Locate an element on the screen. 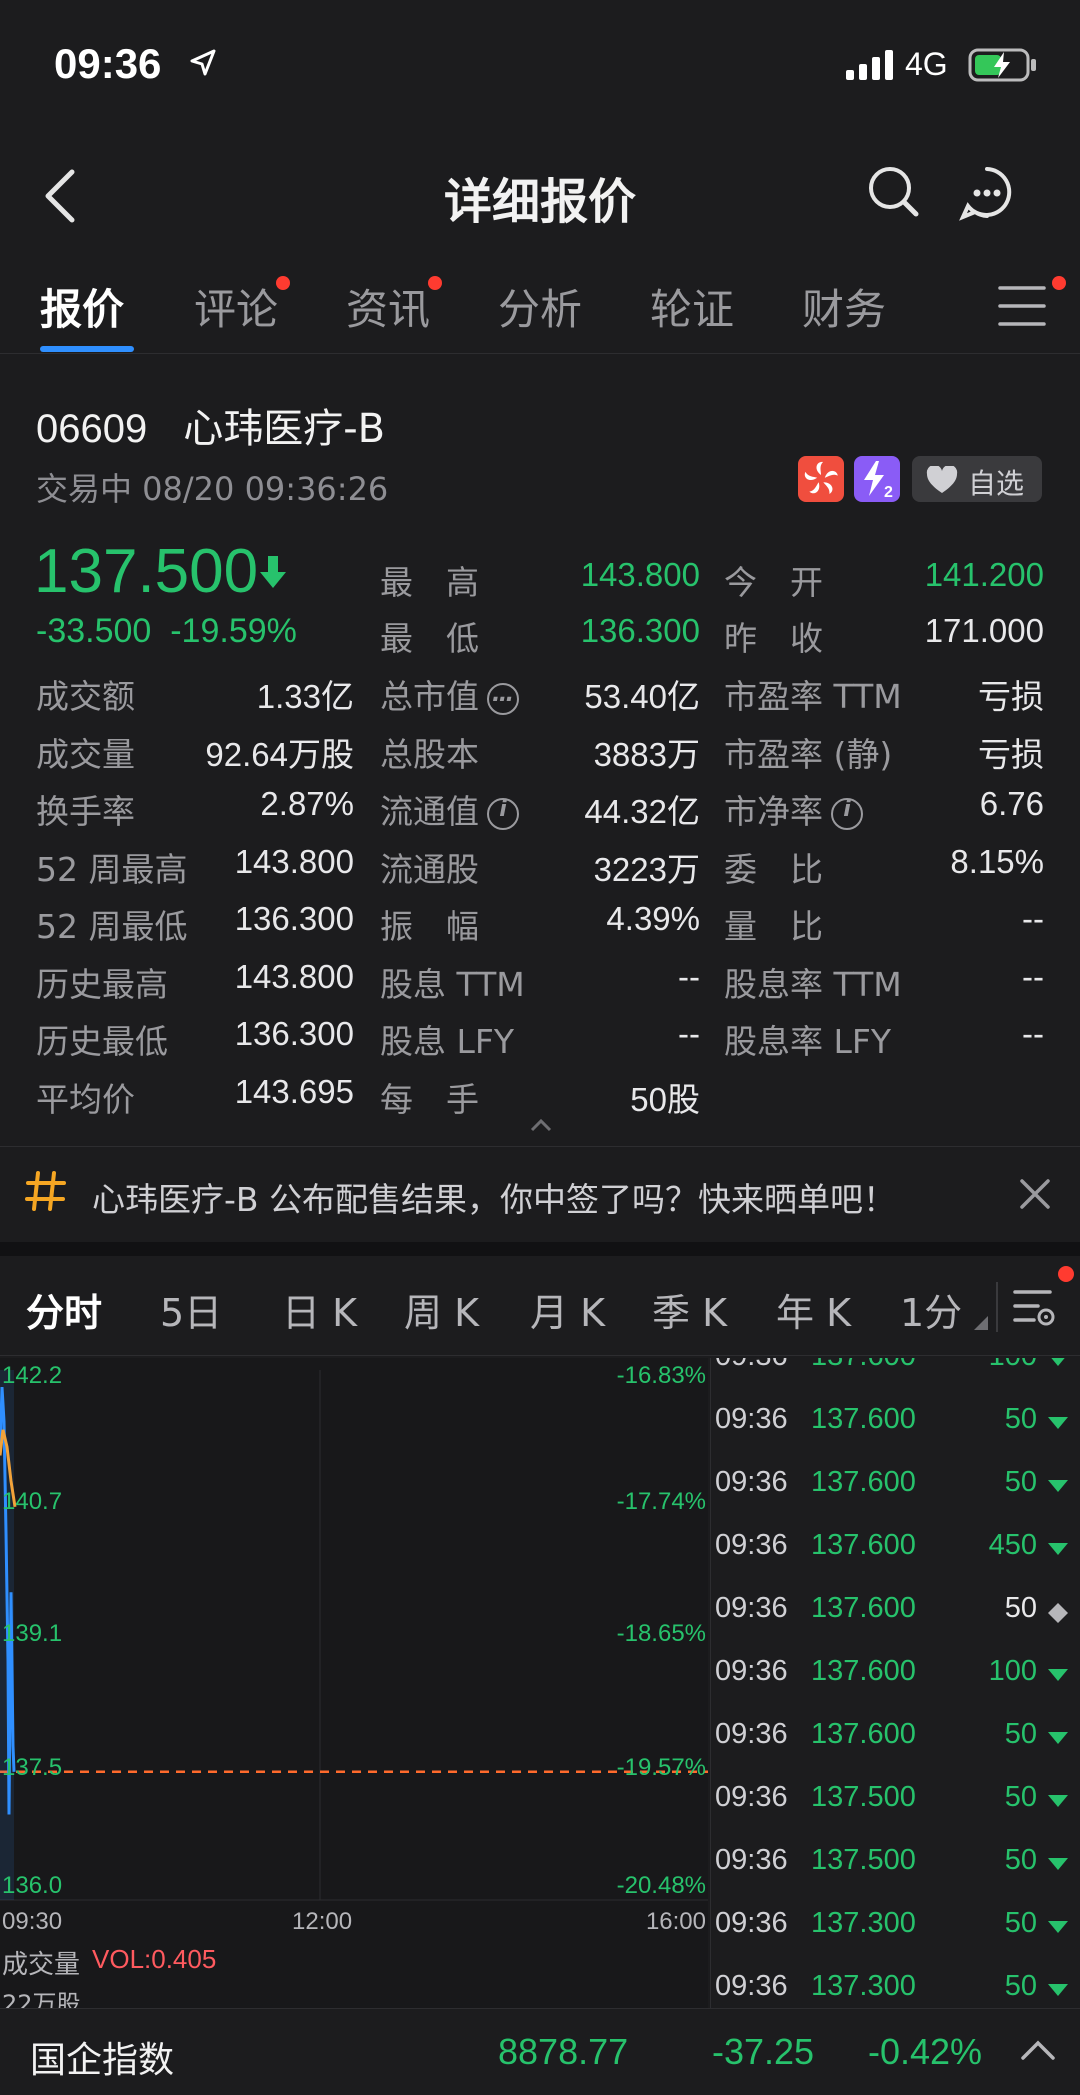  quote-label: 市盈率 TTM is located at coordinates (813, 696).